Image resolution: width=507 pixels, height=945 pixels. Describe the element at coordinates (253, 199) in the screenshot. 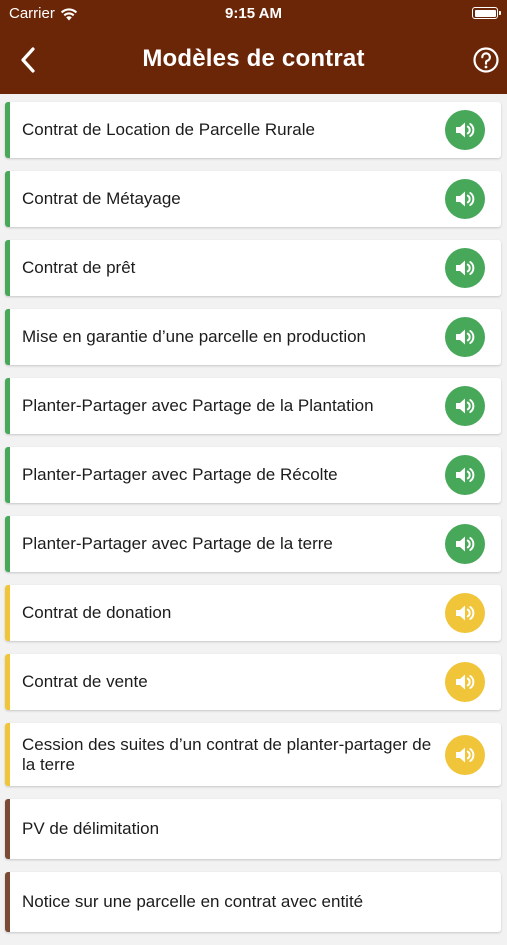

I see `contract-item: Contrat de Métayage` at that location.